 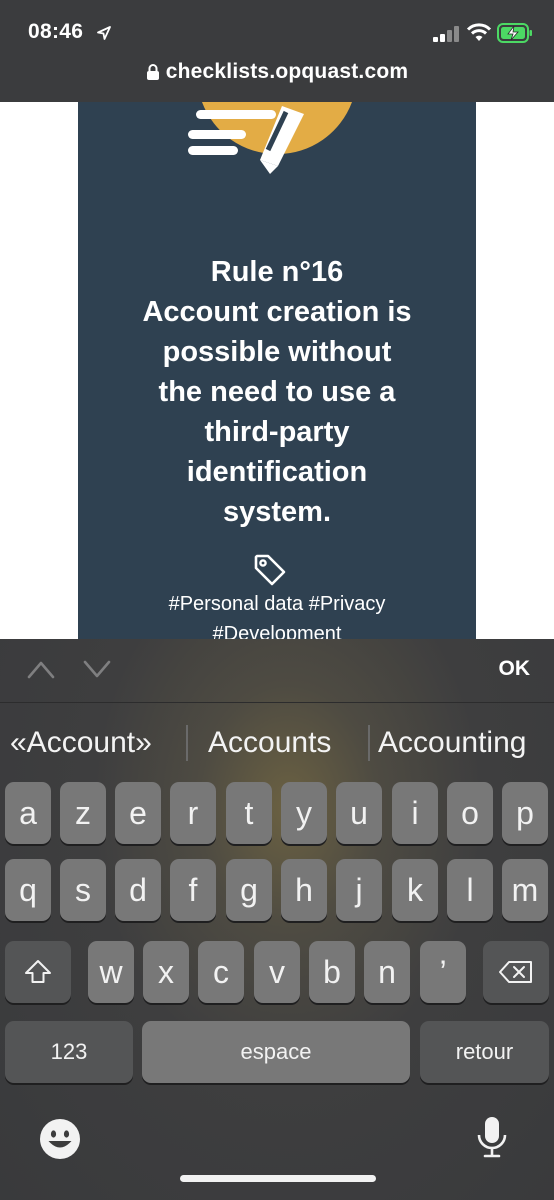 I want to click on location-arrow-icon, so click(x=104, y=33).